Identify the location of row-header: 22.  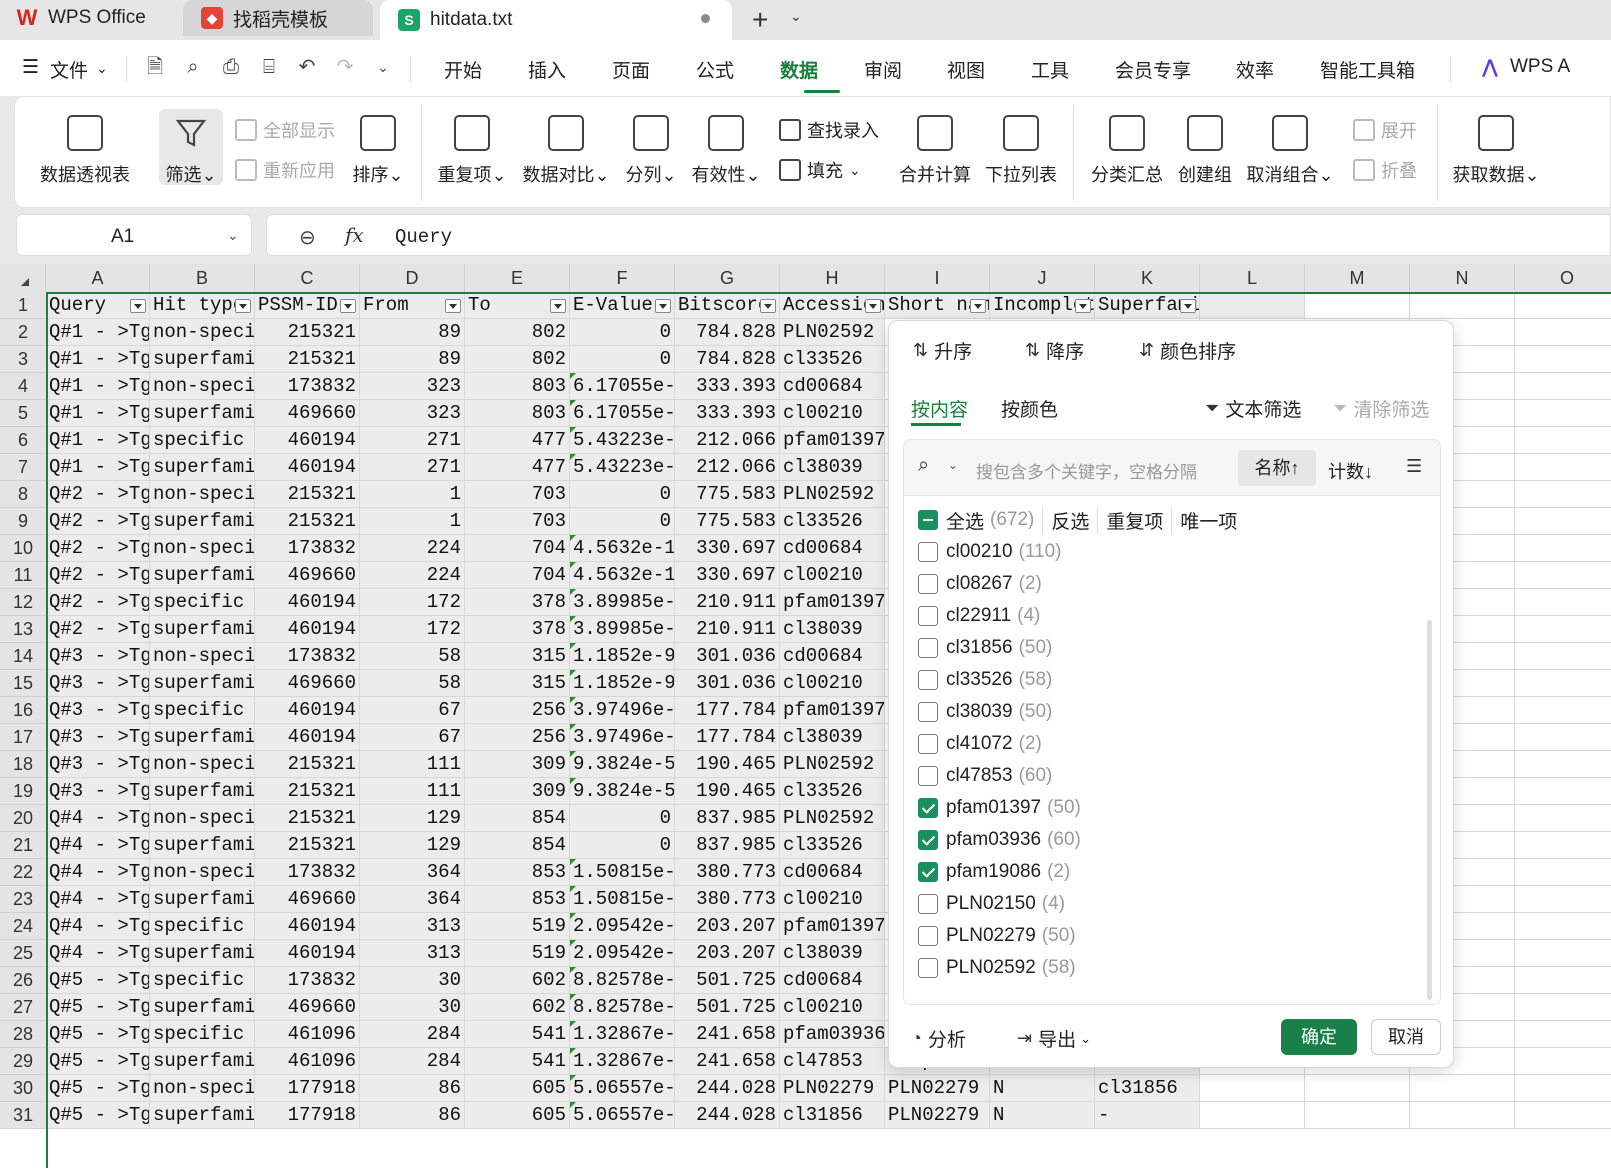
(23, 872).